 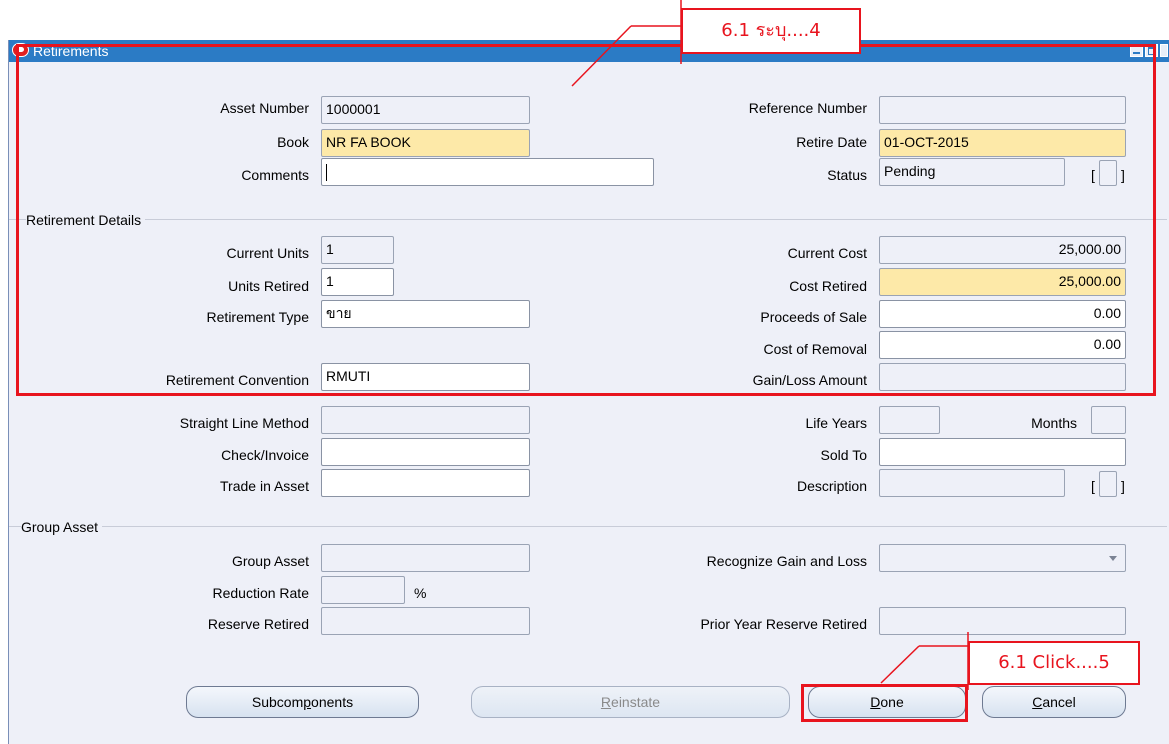 I want to click on straight-line-method-field, so click(x=425, y=420).